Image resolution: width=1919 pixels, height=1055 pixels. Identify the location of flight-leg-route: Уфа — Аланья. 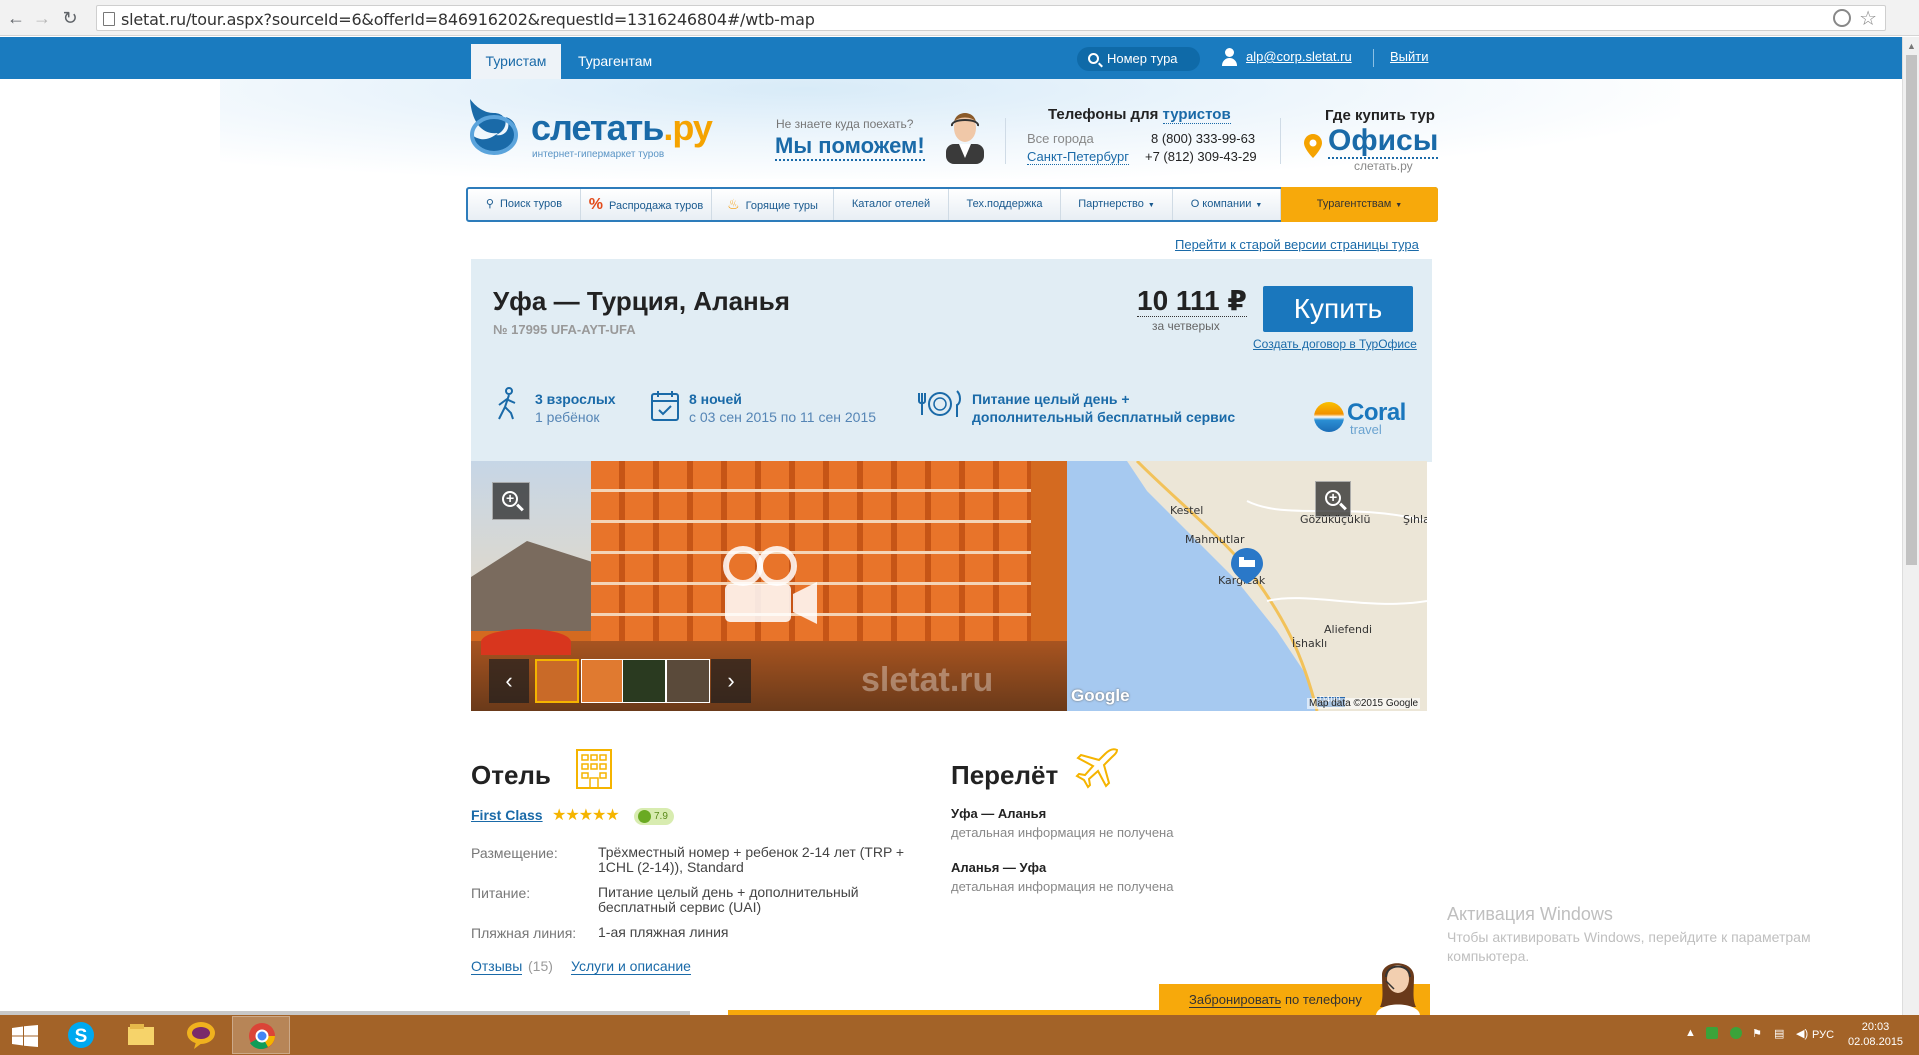
(999, 813).